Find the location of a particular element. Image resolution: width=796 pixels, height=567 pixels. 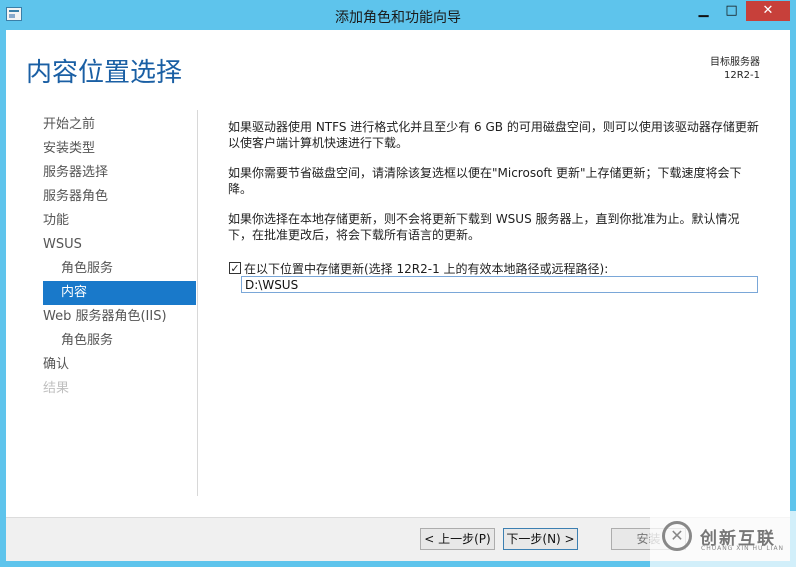

maximize-button: □ is located at coordinates (731, 11).